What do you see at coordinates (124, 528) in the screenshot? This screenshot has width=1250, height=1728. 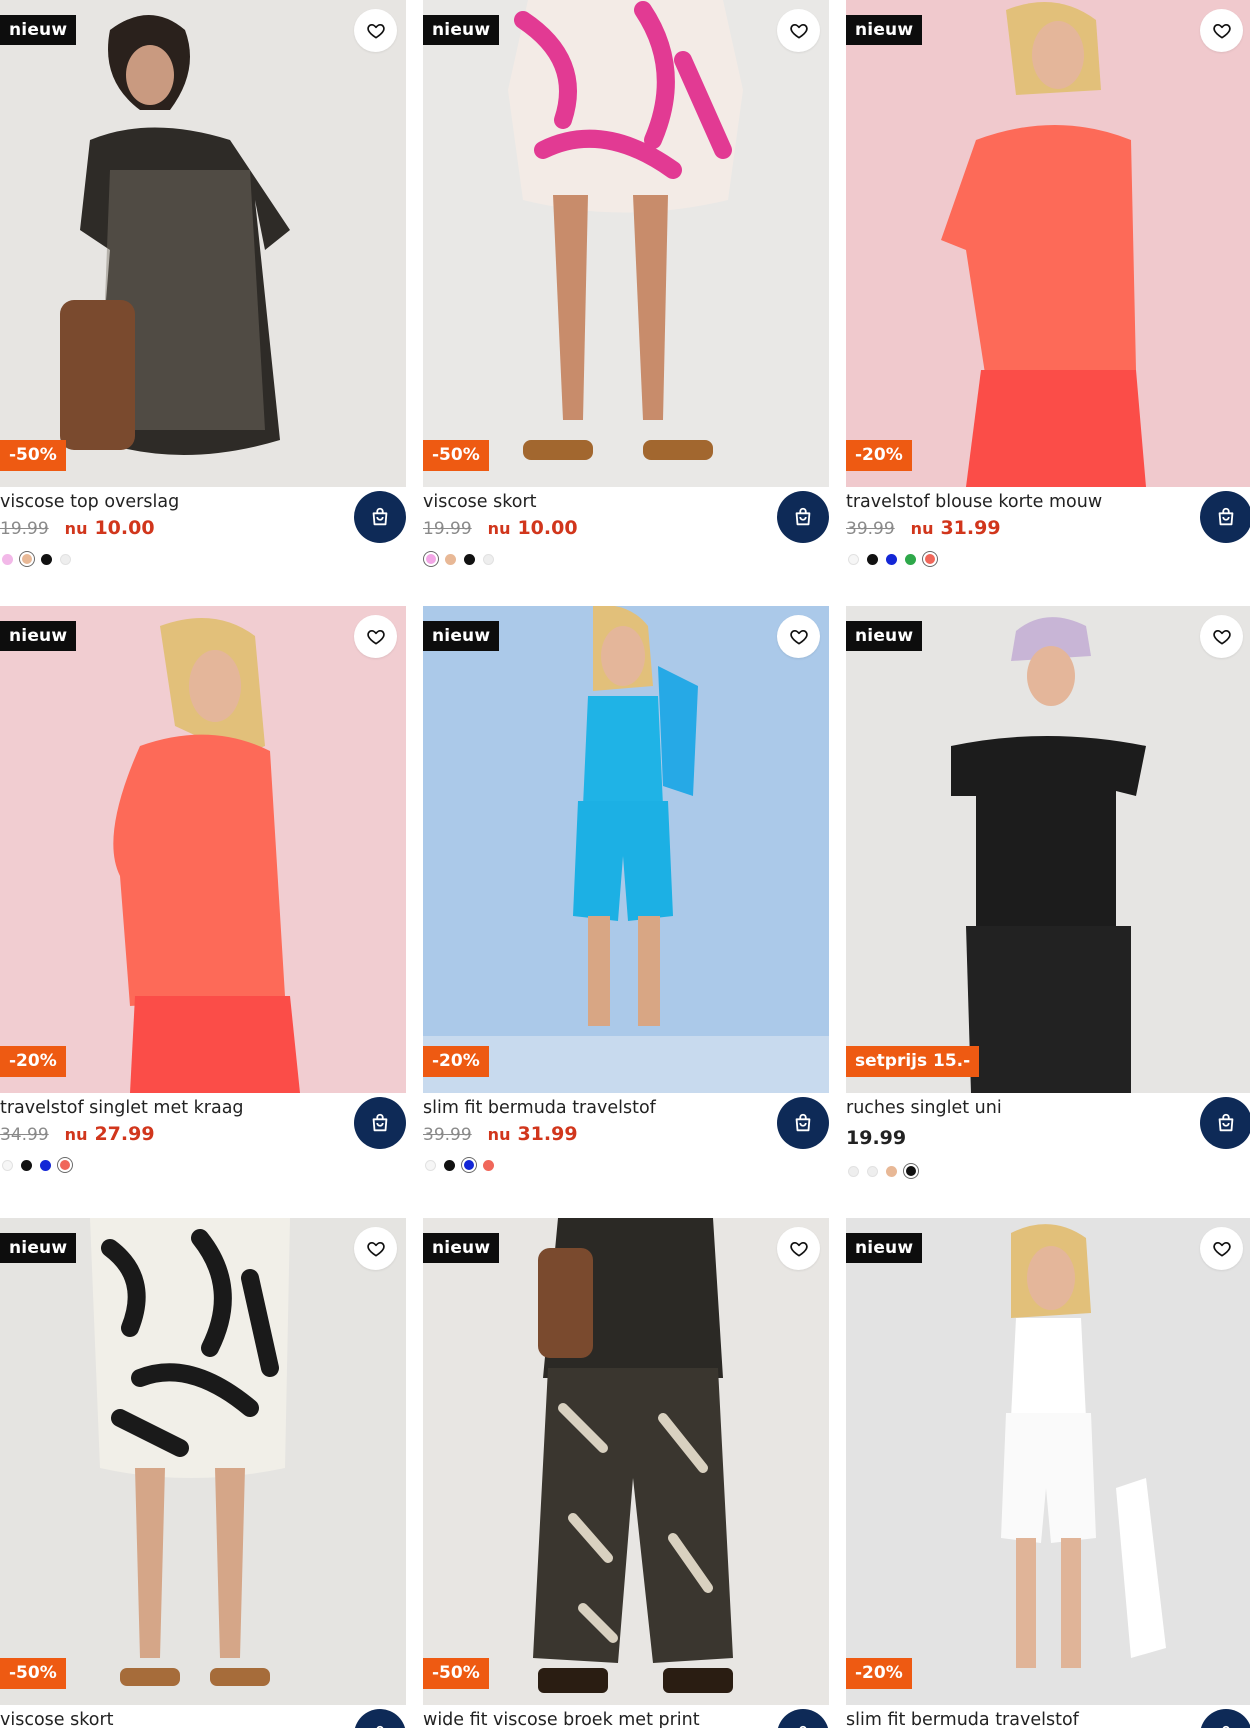 I see `sale-price: 10.00` at bounding box center [124, 528].